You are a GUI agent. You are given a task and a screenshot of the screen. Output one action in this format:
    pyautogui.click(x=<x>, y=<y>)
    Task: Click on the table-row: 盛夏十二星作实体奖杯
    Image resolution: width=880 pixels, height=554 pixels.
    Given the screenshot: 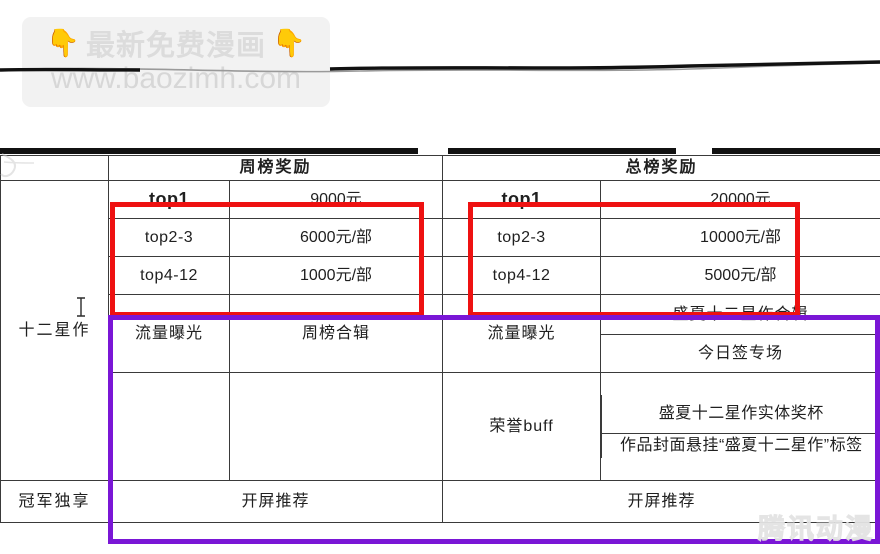 What is the action you would take?
    pyautogui.click(x=740, y=414)
    